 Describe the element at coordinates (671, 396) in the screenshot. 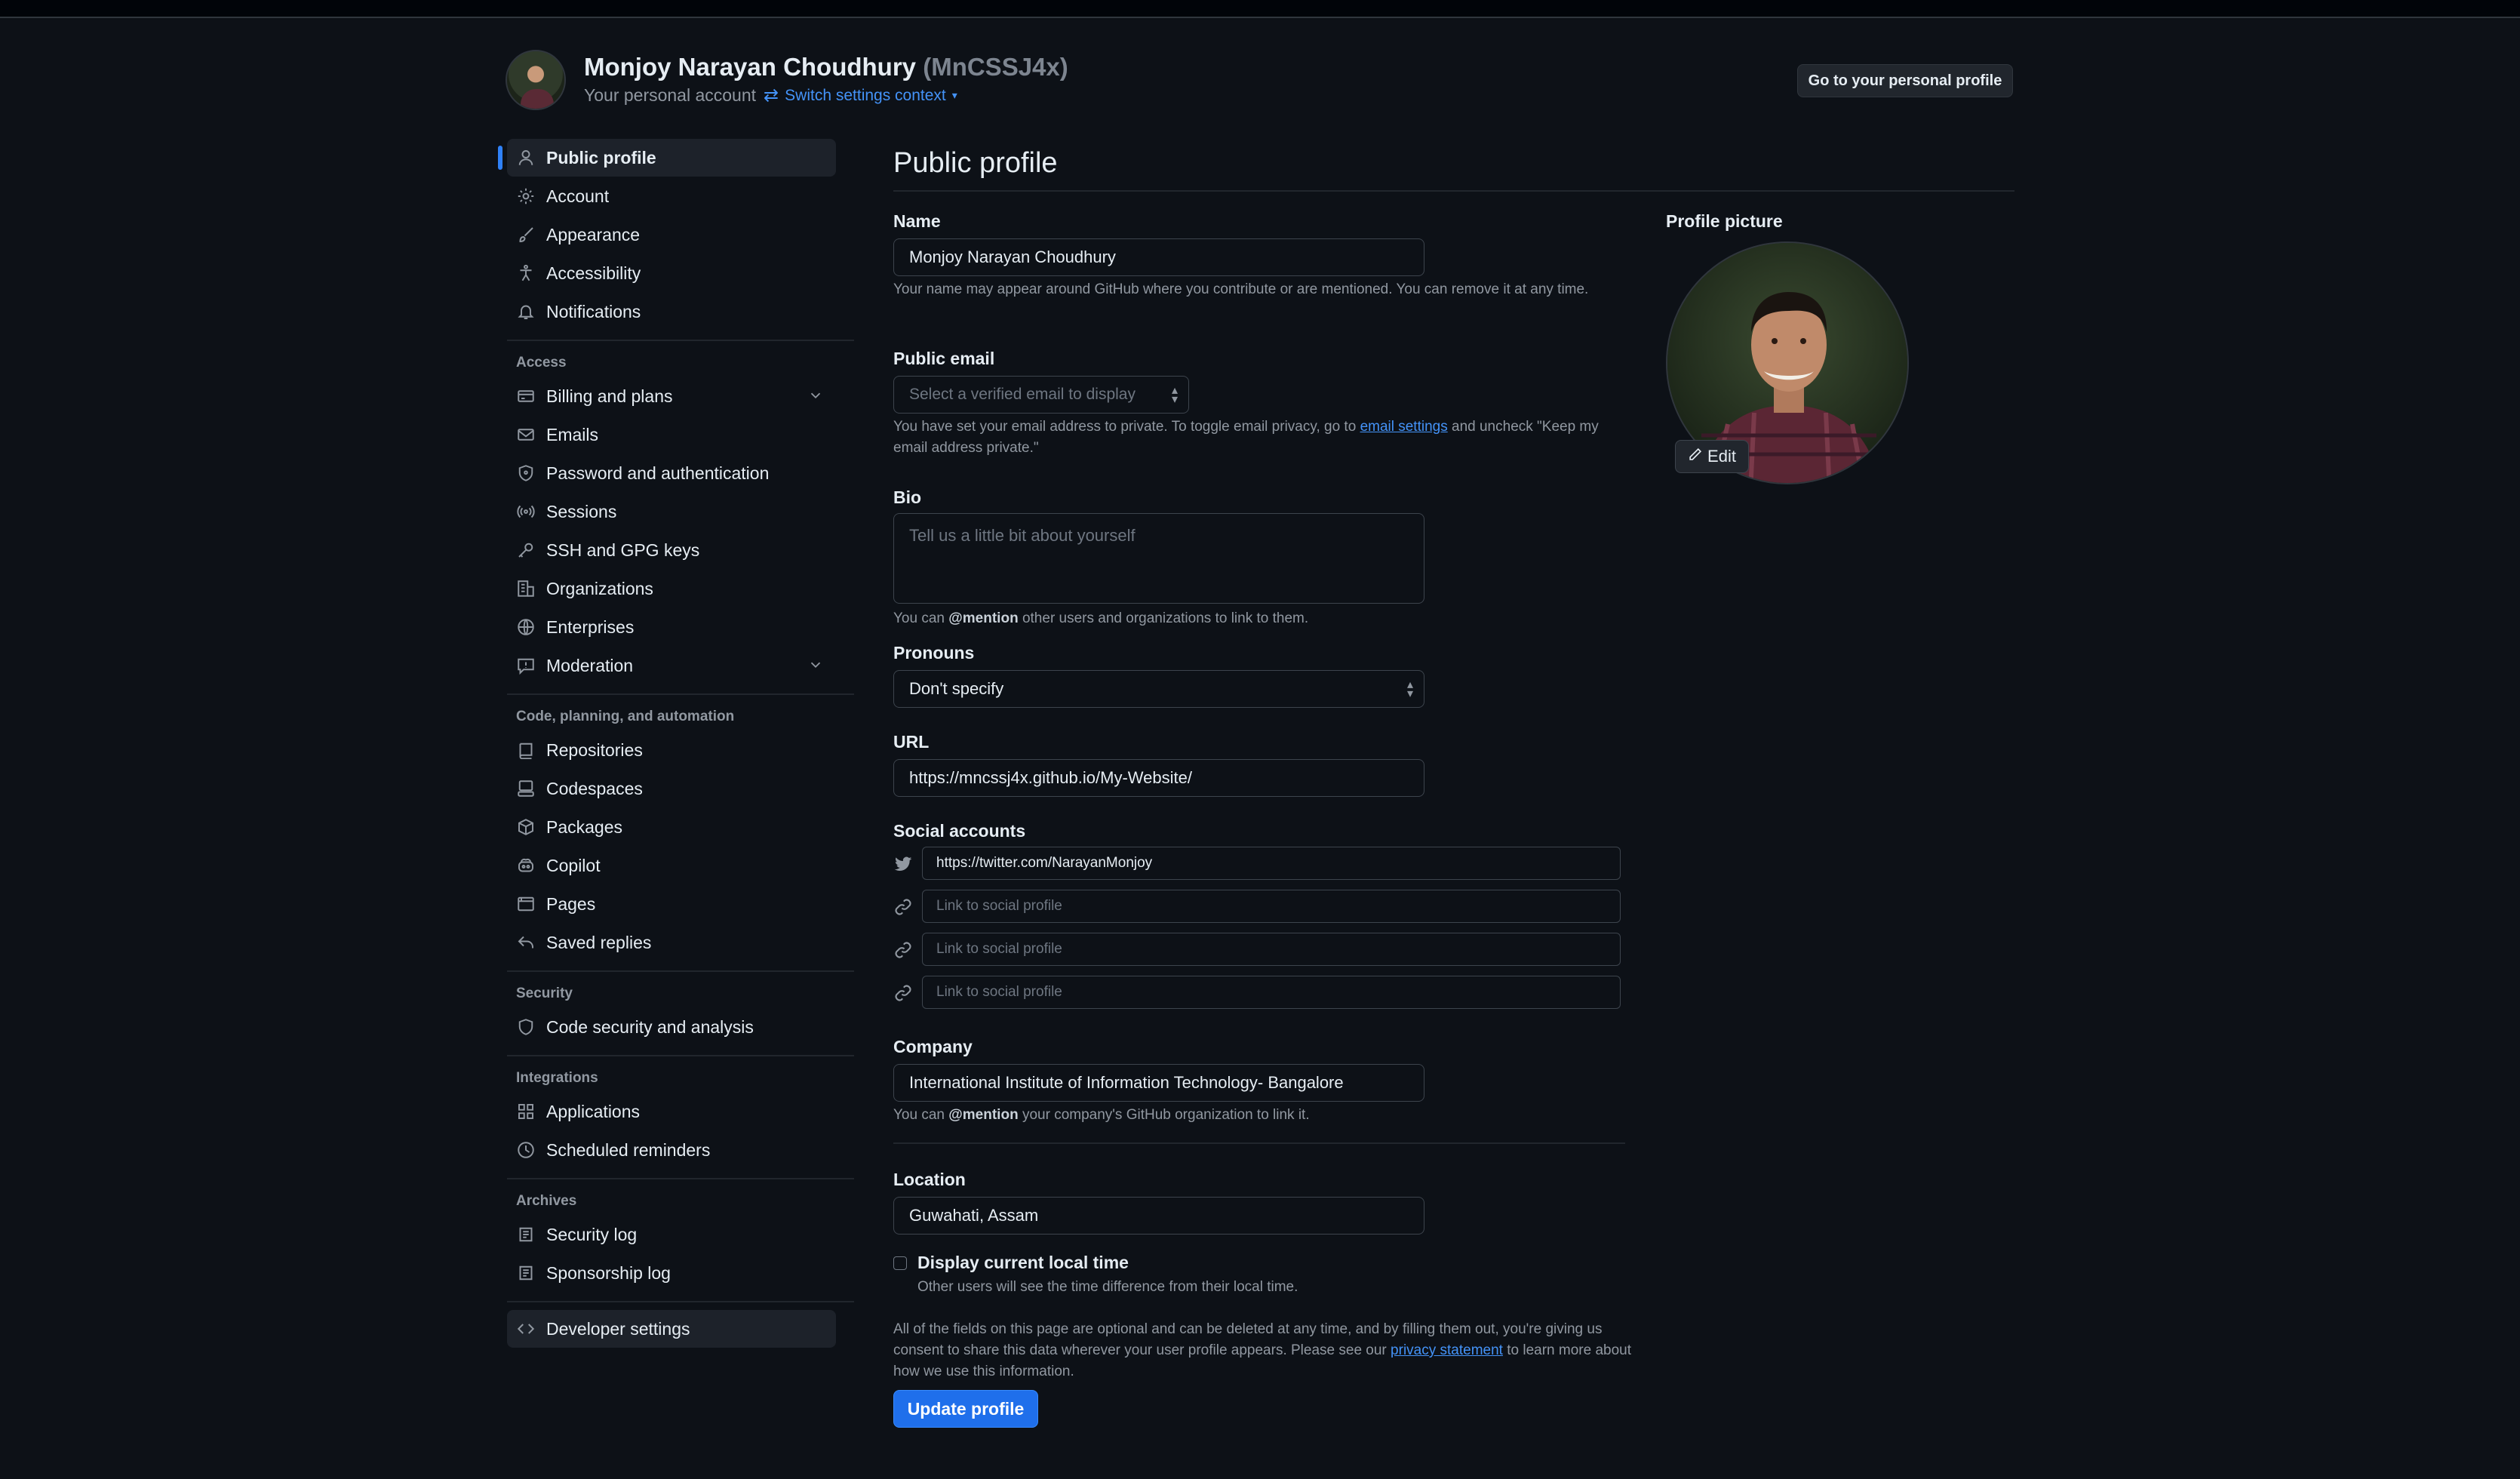

I see `sidebar-item-billing: Billing and plans` at that location.